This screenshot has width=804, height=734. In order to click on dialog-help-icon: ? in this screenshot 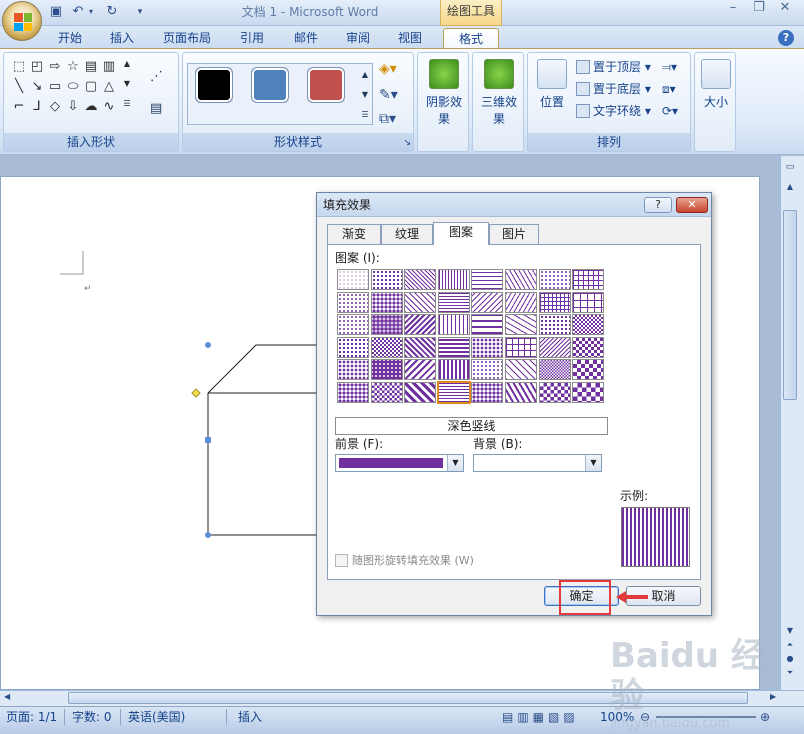, I will do `click(658, 205)`.